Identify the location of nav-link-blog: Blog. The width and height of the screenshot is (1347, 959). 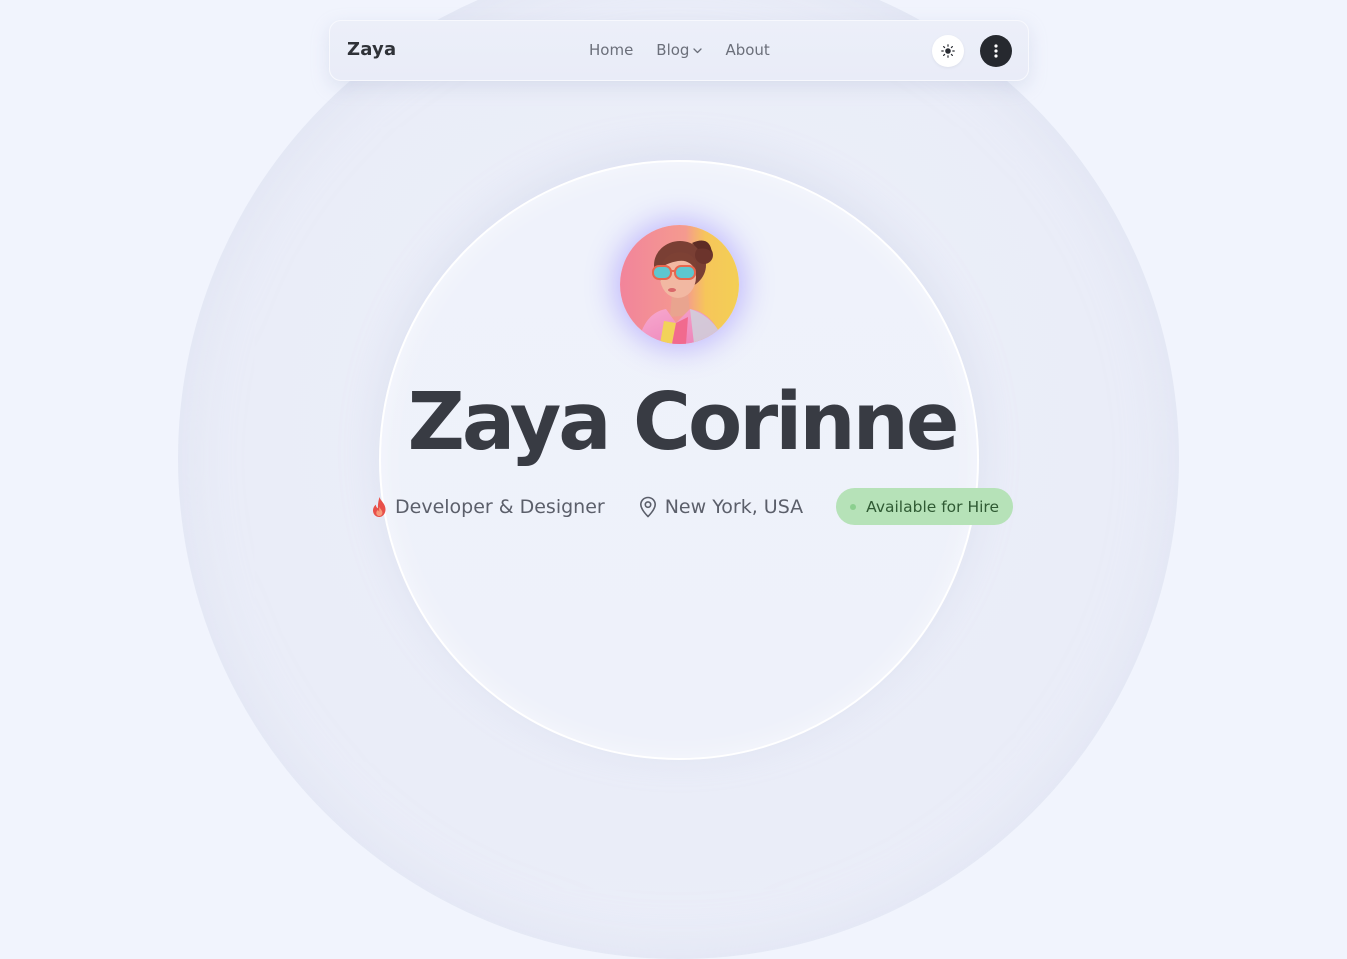
(679, 50).